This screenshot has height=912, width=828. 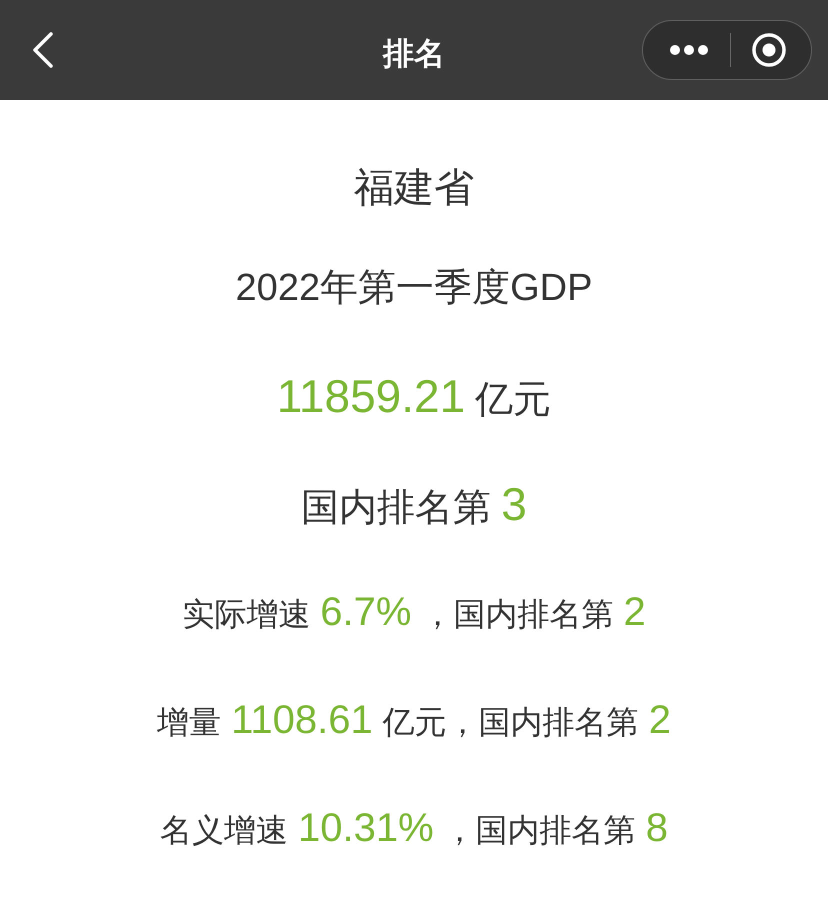 I want to click on value-text: 6.7%, so click(x=366, y=612).